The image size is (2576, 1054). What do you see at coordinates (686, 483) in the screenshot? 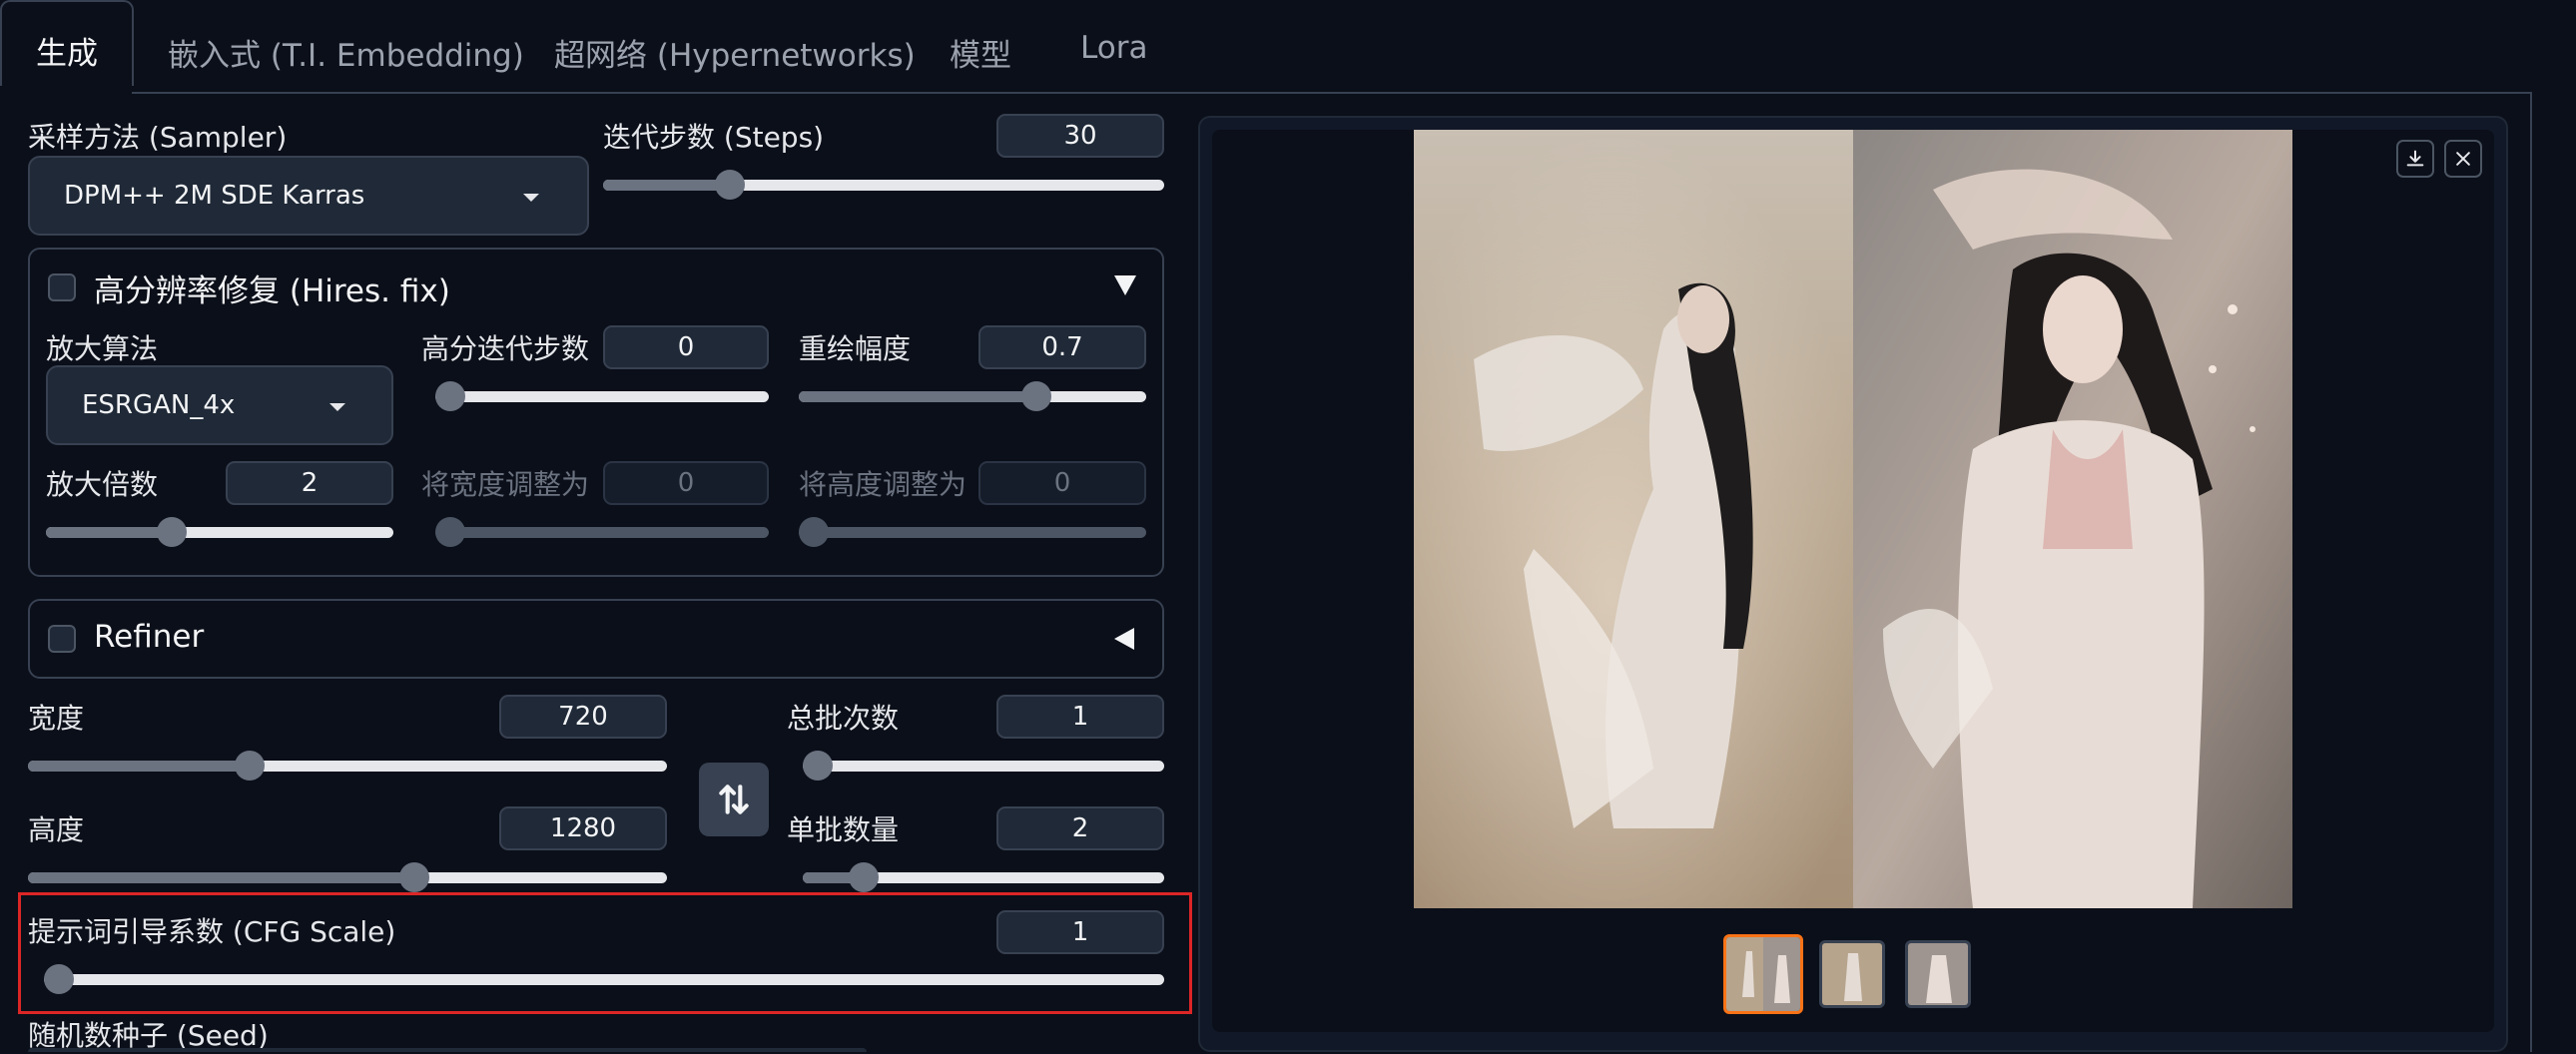
I see `resize-width-input: 0` at bounding box center [686, 483].